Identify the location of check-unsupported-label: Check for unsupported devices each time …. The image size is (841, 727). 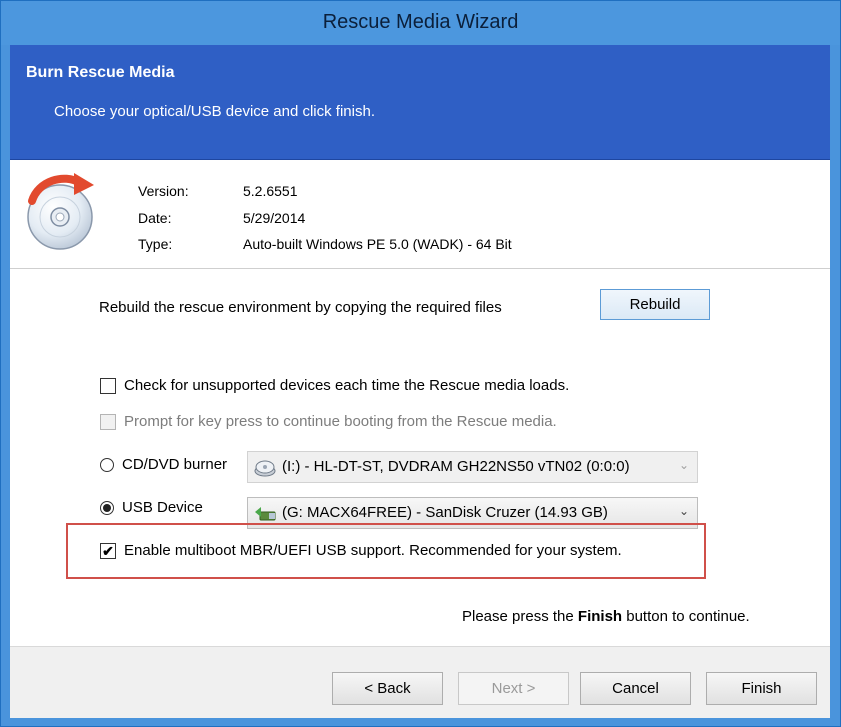
(346, 385).